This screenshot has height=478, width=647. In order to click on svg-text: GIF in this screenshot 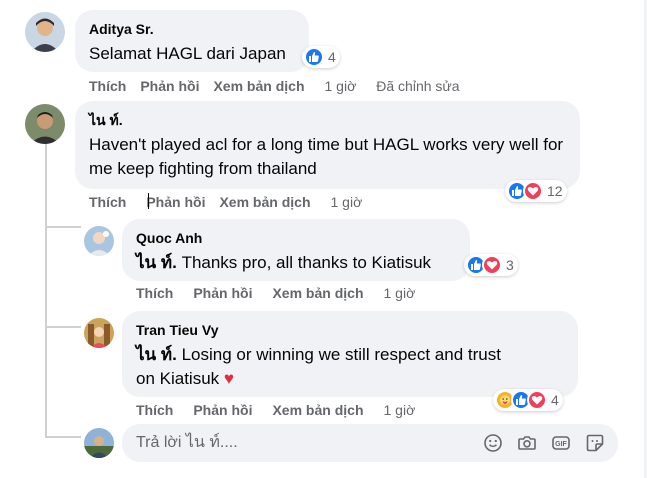, I will do `click(561, 444)`.